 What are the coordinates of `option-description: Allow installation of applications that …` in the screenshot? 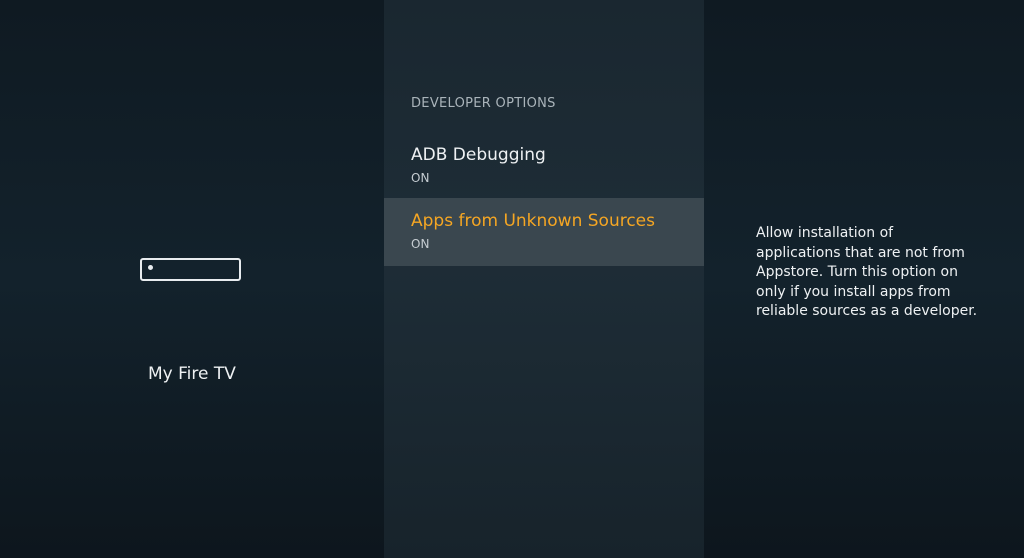 It's located at (867, 272).